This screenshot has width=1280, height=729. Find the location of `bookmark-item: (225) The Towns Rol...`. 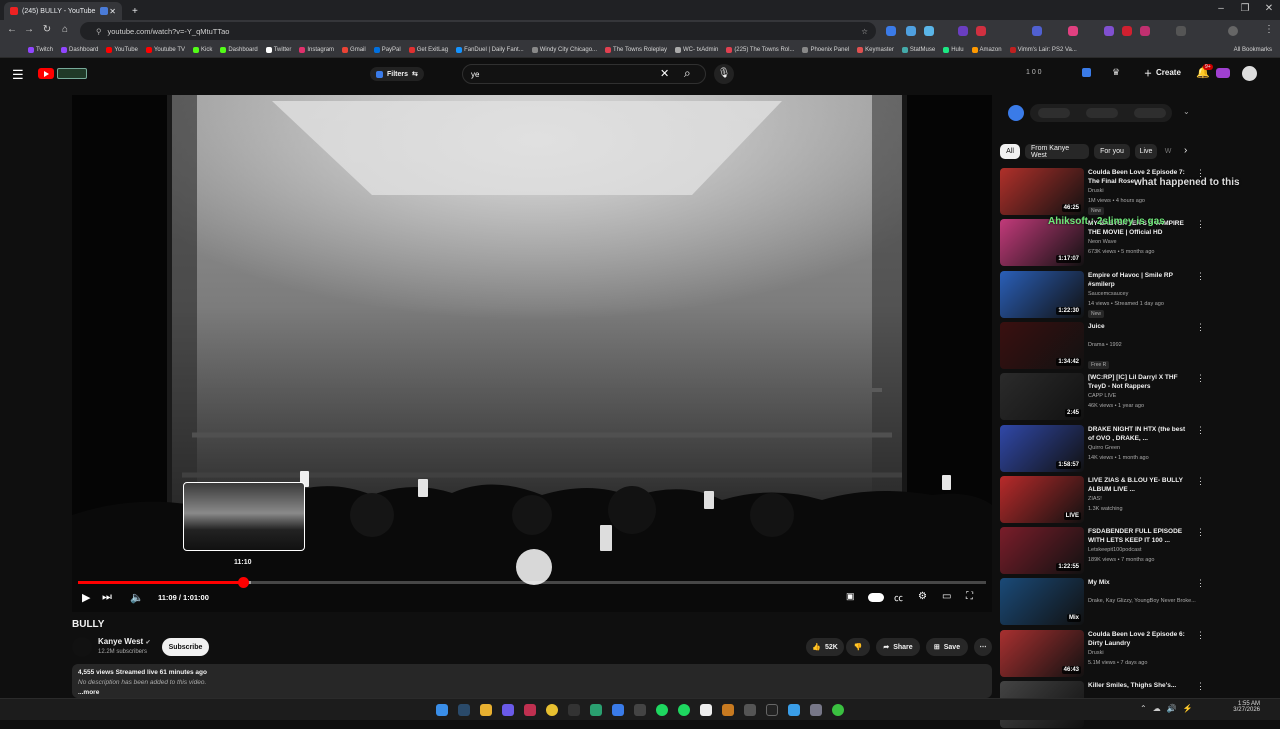

bookmark-item: (225) The Towns Rol... is located at coordinates (760, 49).